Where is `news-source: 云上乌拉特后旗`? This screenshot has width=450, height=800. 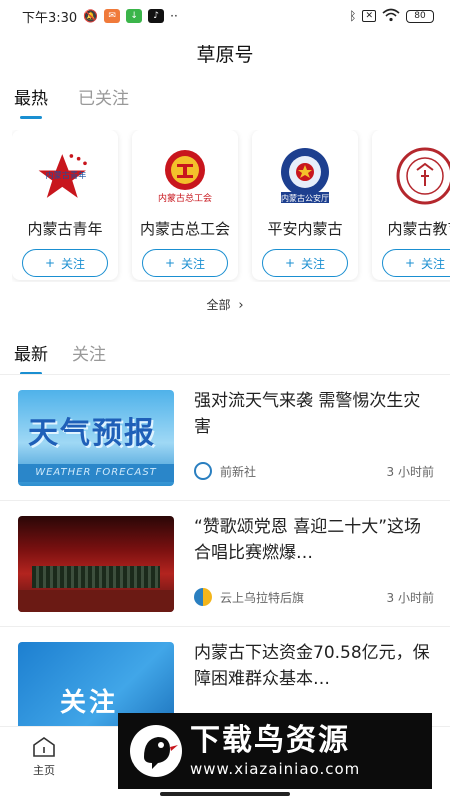 news-source: 云上乌拉特后旗 is located at coordinates (262, 597).